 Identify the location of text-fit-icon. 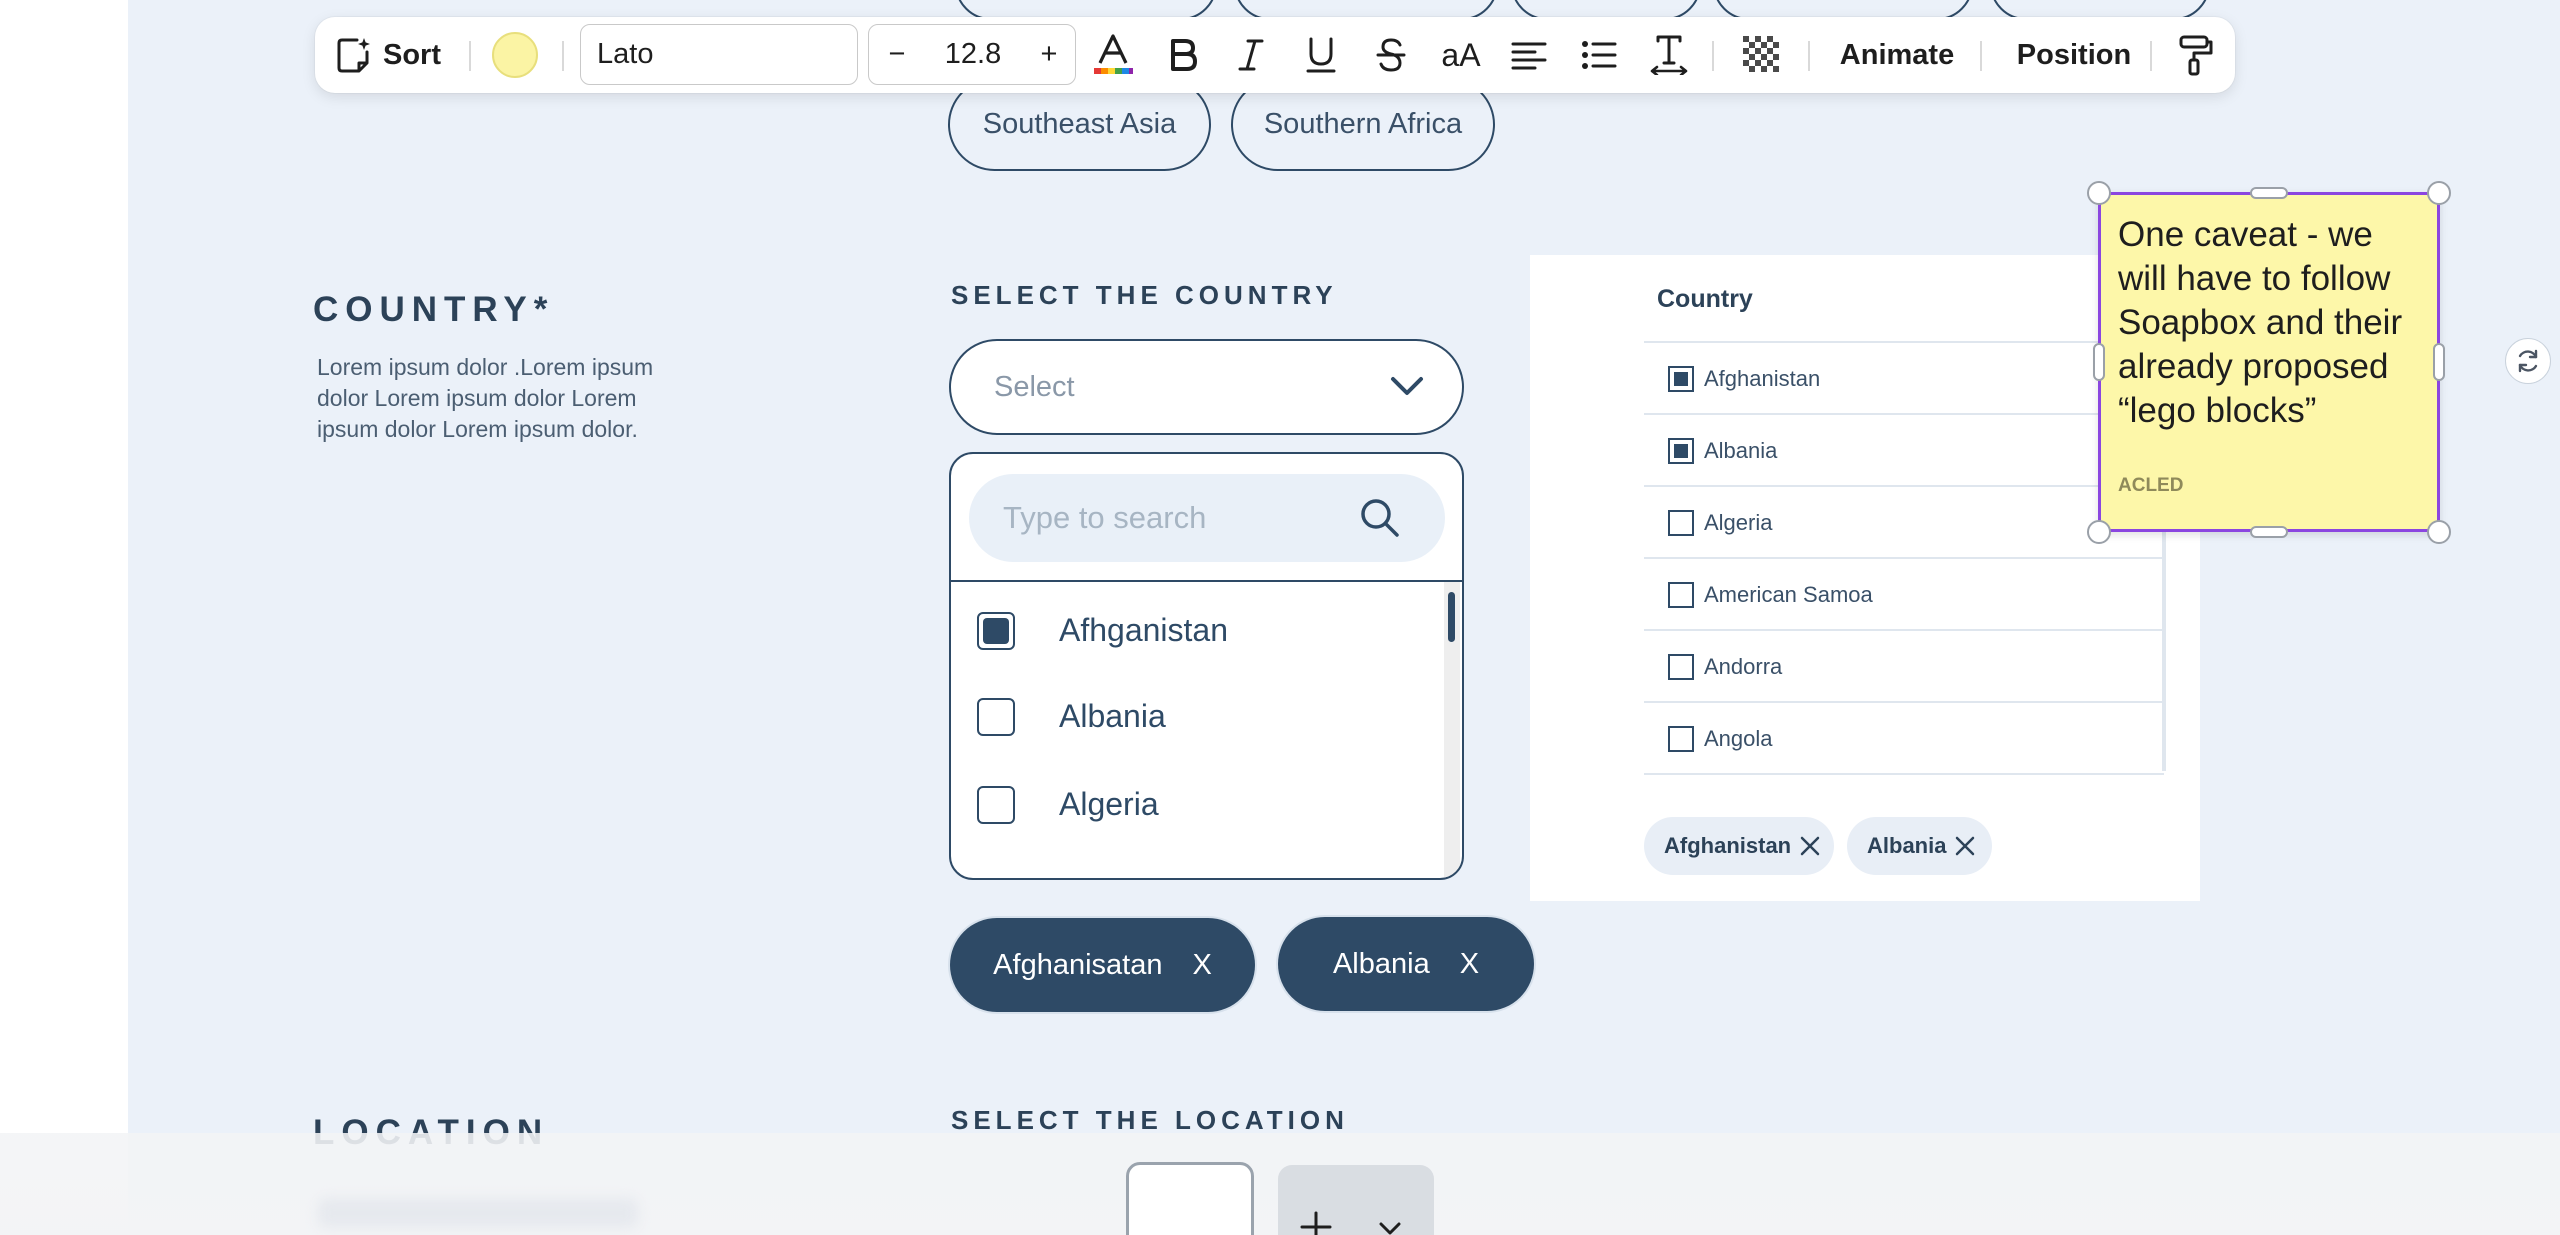
(1669, 55).